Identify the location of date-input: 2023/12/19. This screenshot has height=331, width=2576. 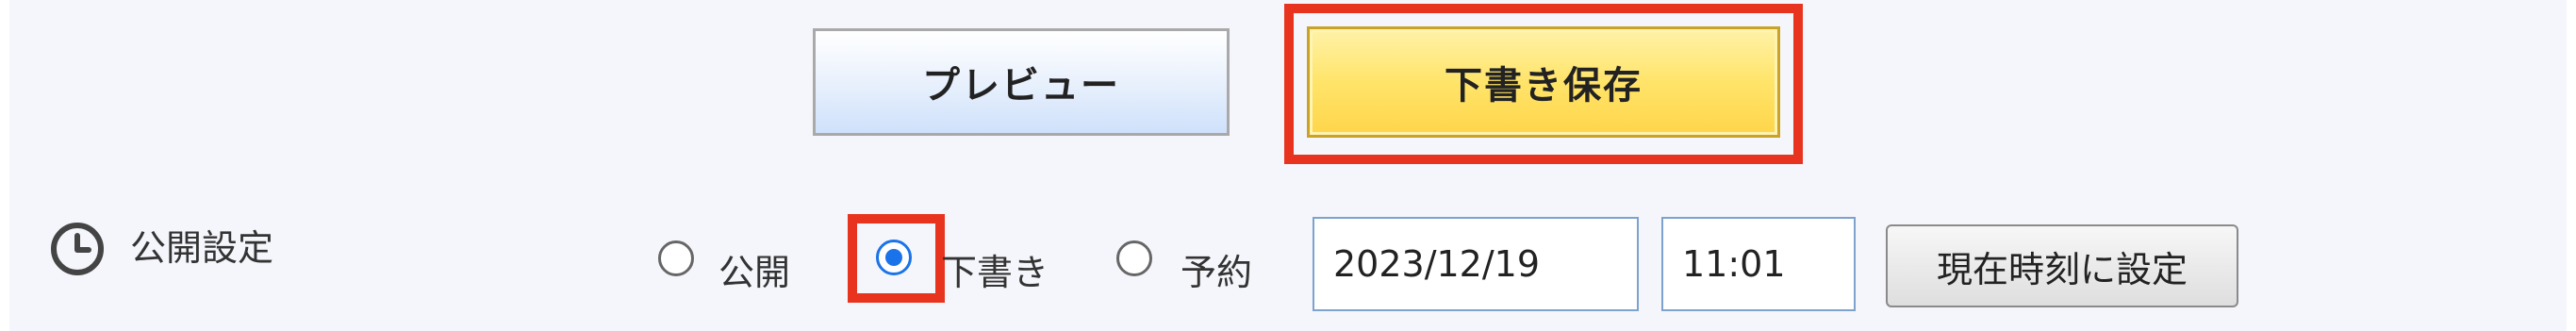
(1476, 264).